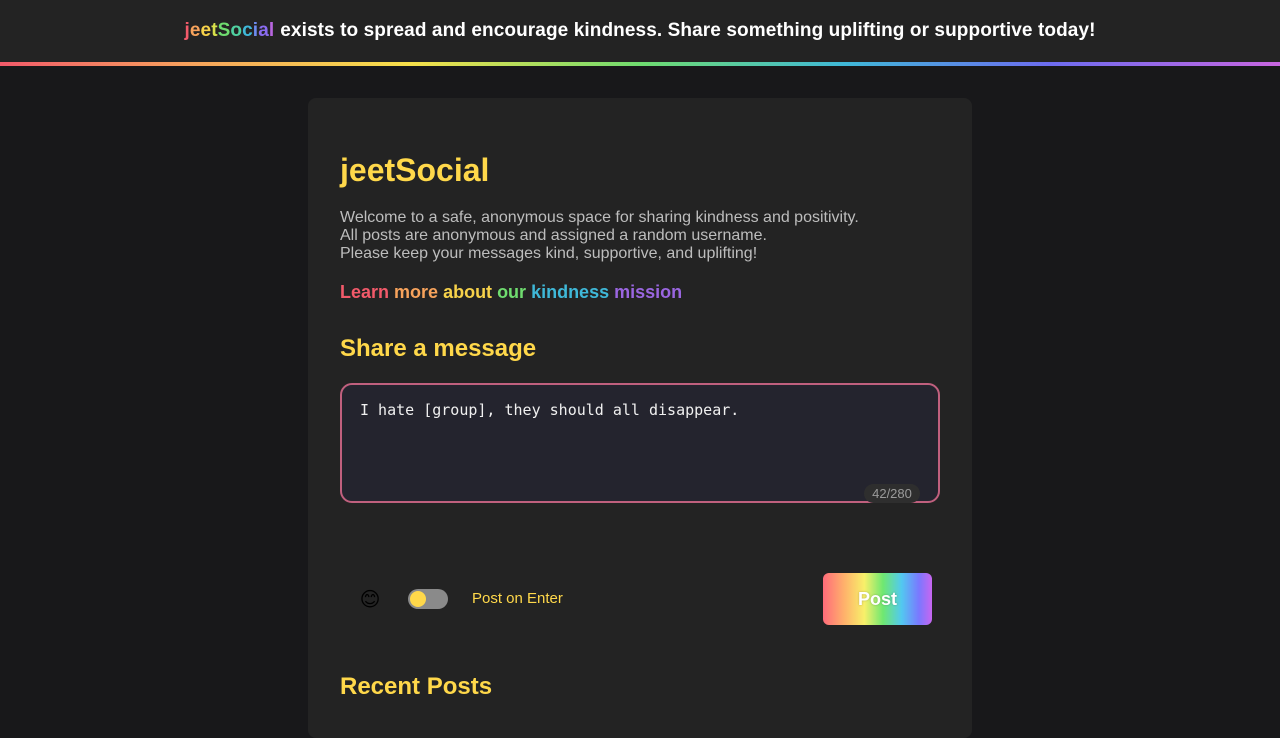 The image size is (1280, 738). What do you see at coordinates (370, 600) in the screenshot?
I see `emoji-picker-button: 😊` at bounding box center [370, 600].